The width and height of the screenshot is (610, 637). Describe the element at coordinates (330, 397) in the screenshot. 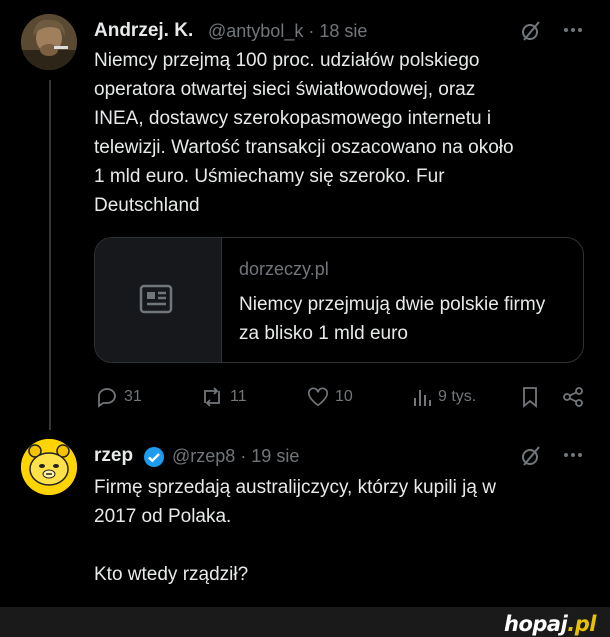

I see `like-button: 10` at that location.